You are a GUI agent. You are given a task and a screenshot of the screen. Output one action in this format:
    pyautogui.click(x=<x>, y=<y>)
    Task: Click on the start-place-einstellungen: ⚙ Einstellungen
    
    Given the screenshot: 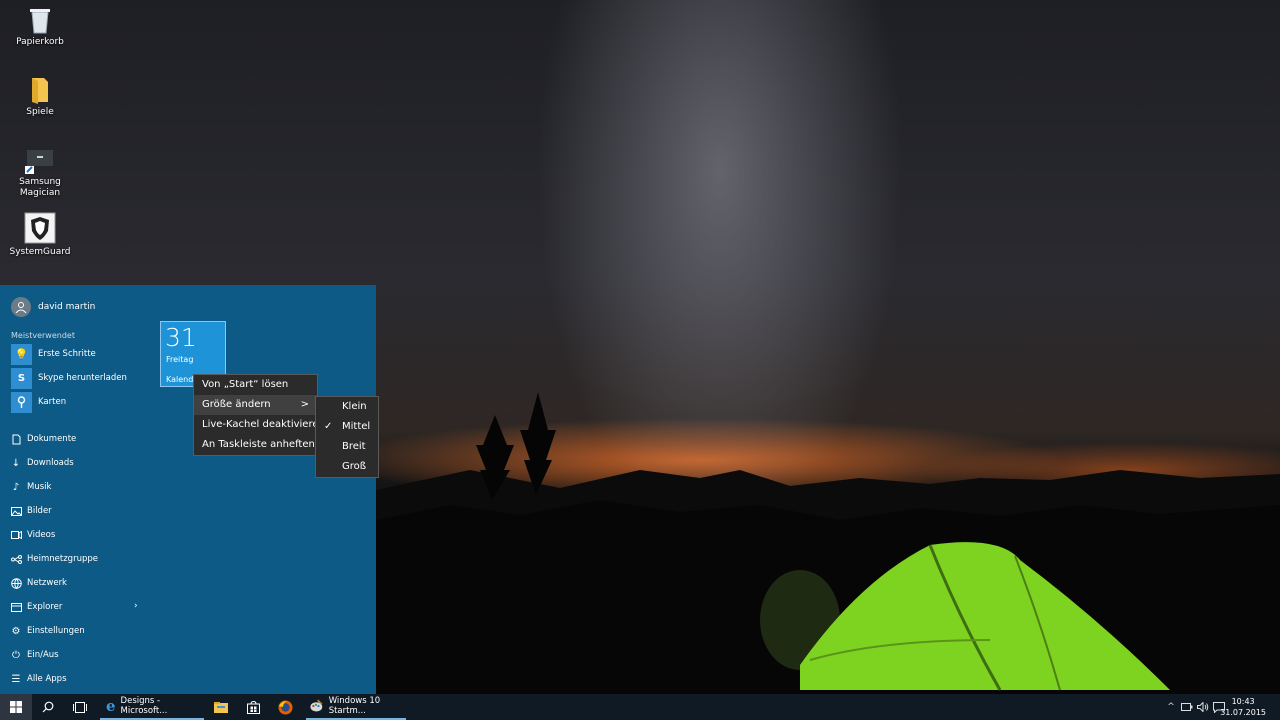 What is the action you would take?
    pyautogui.click(x=47, y=631)
    